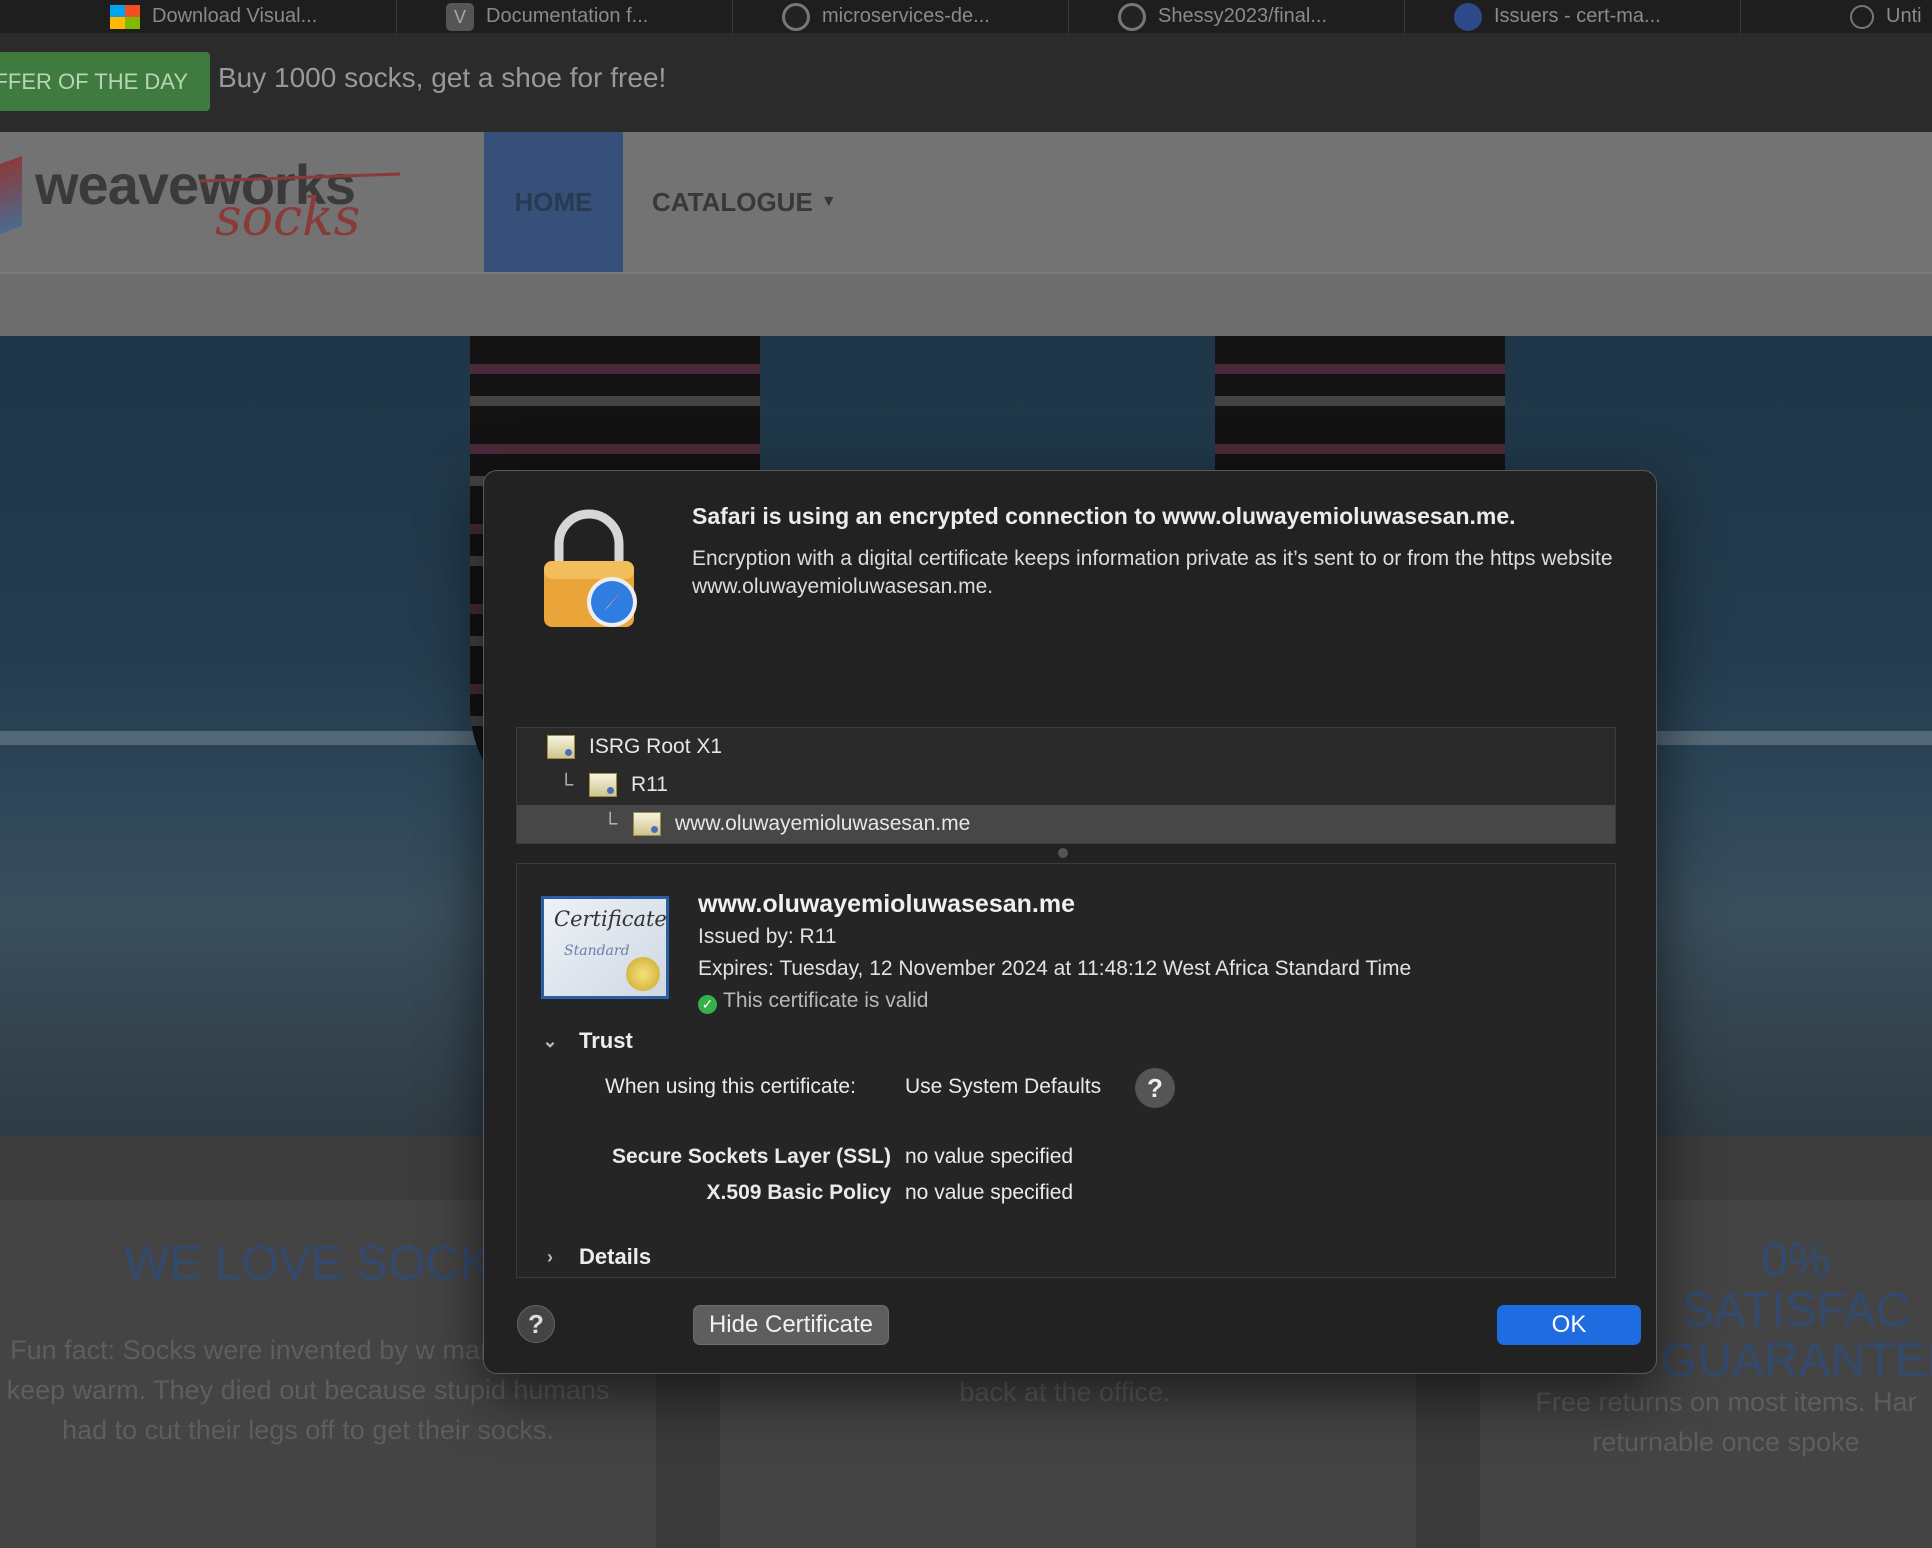 This screenshot has width=1932, height=1548. Describe the element at coordinates (1065, 1392) in the screenshot. I see `feature-text: back at the office.` at that location.